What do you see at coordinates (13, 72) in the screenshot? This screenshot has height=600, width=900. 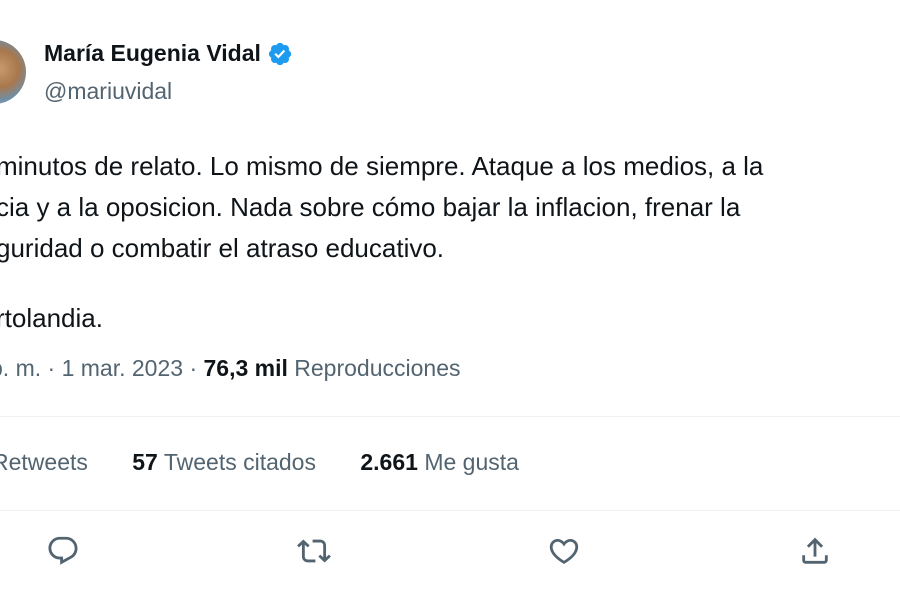 I see `avatar` at bounding box center [13, 72].